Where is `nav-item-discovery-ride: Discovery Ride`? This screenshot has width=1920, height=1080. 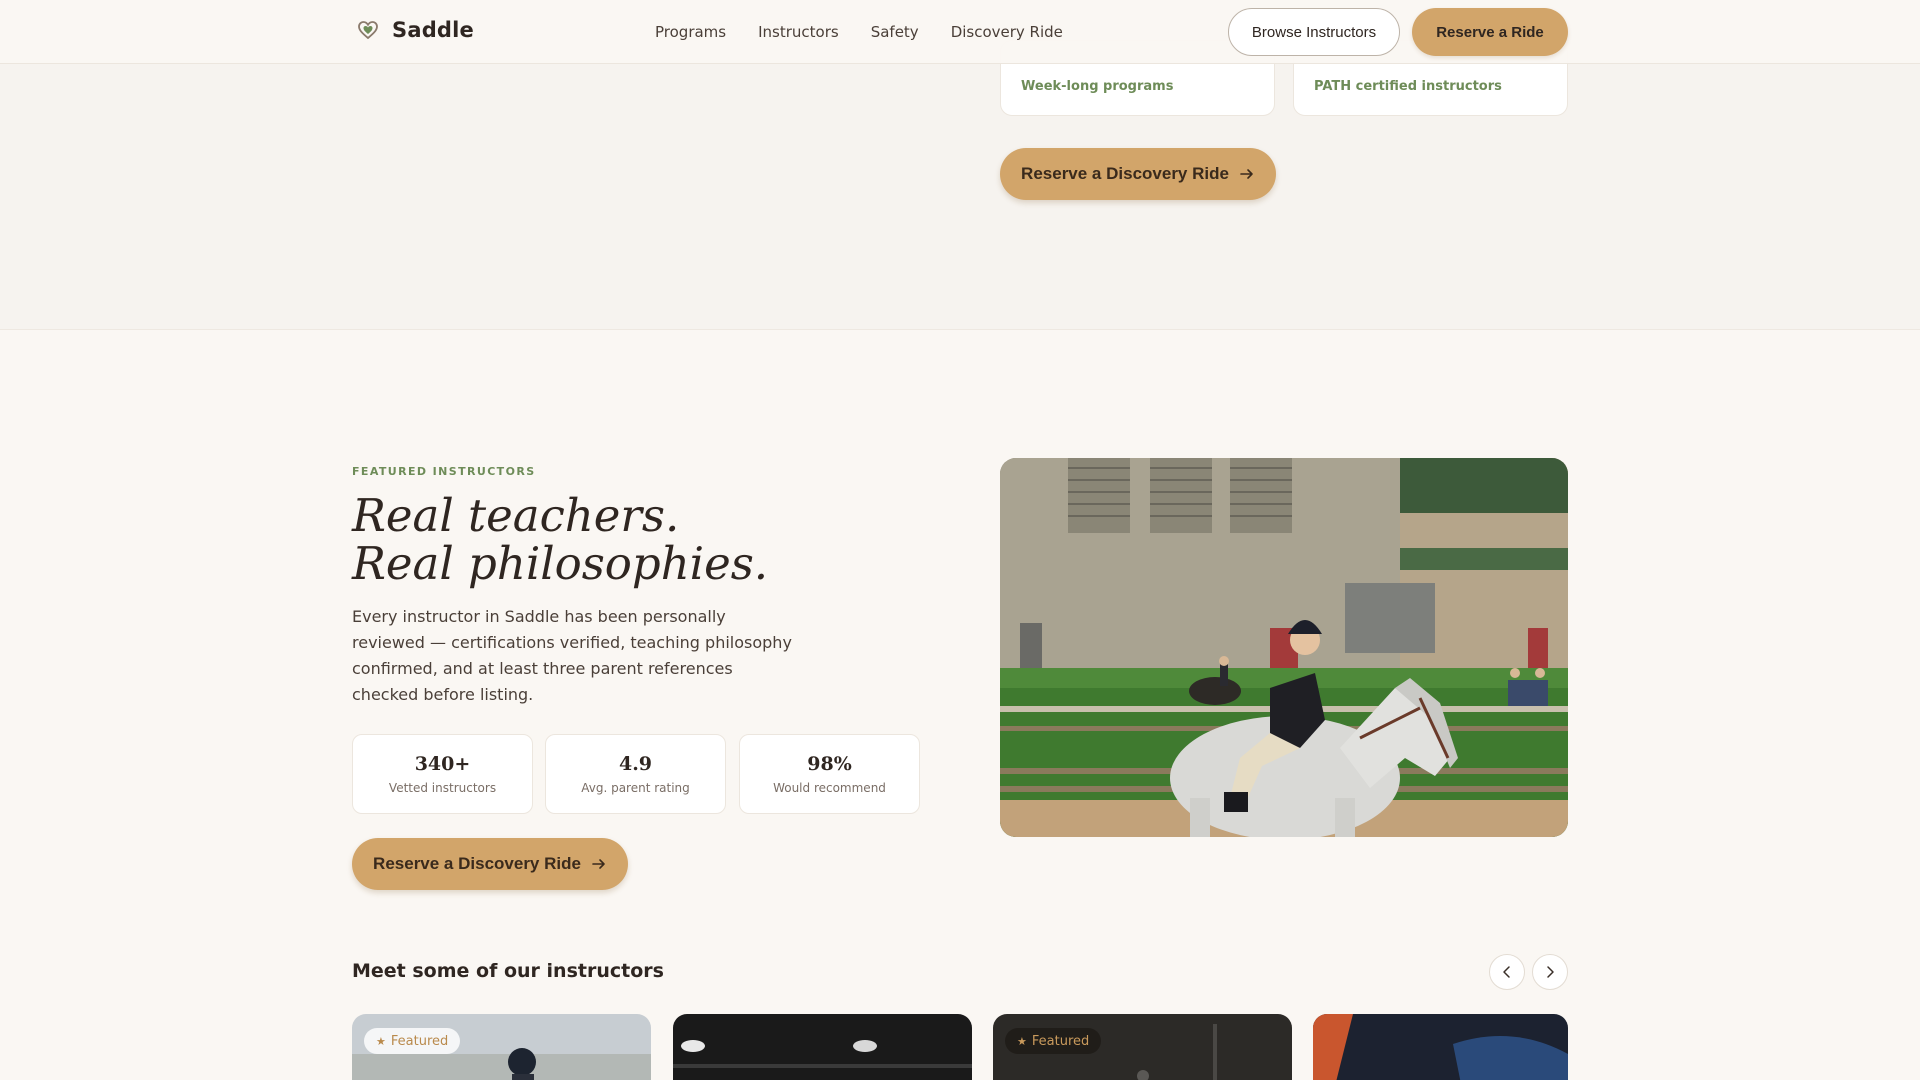
nav-item-discovery-ride: Discovery Ride is located at coordinates (1007, 32).